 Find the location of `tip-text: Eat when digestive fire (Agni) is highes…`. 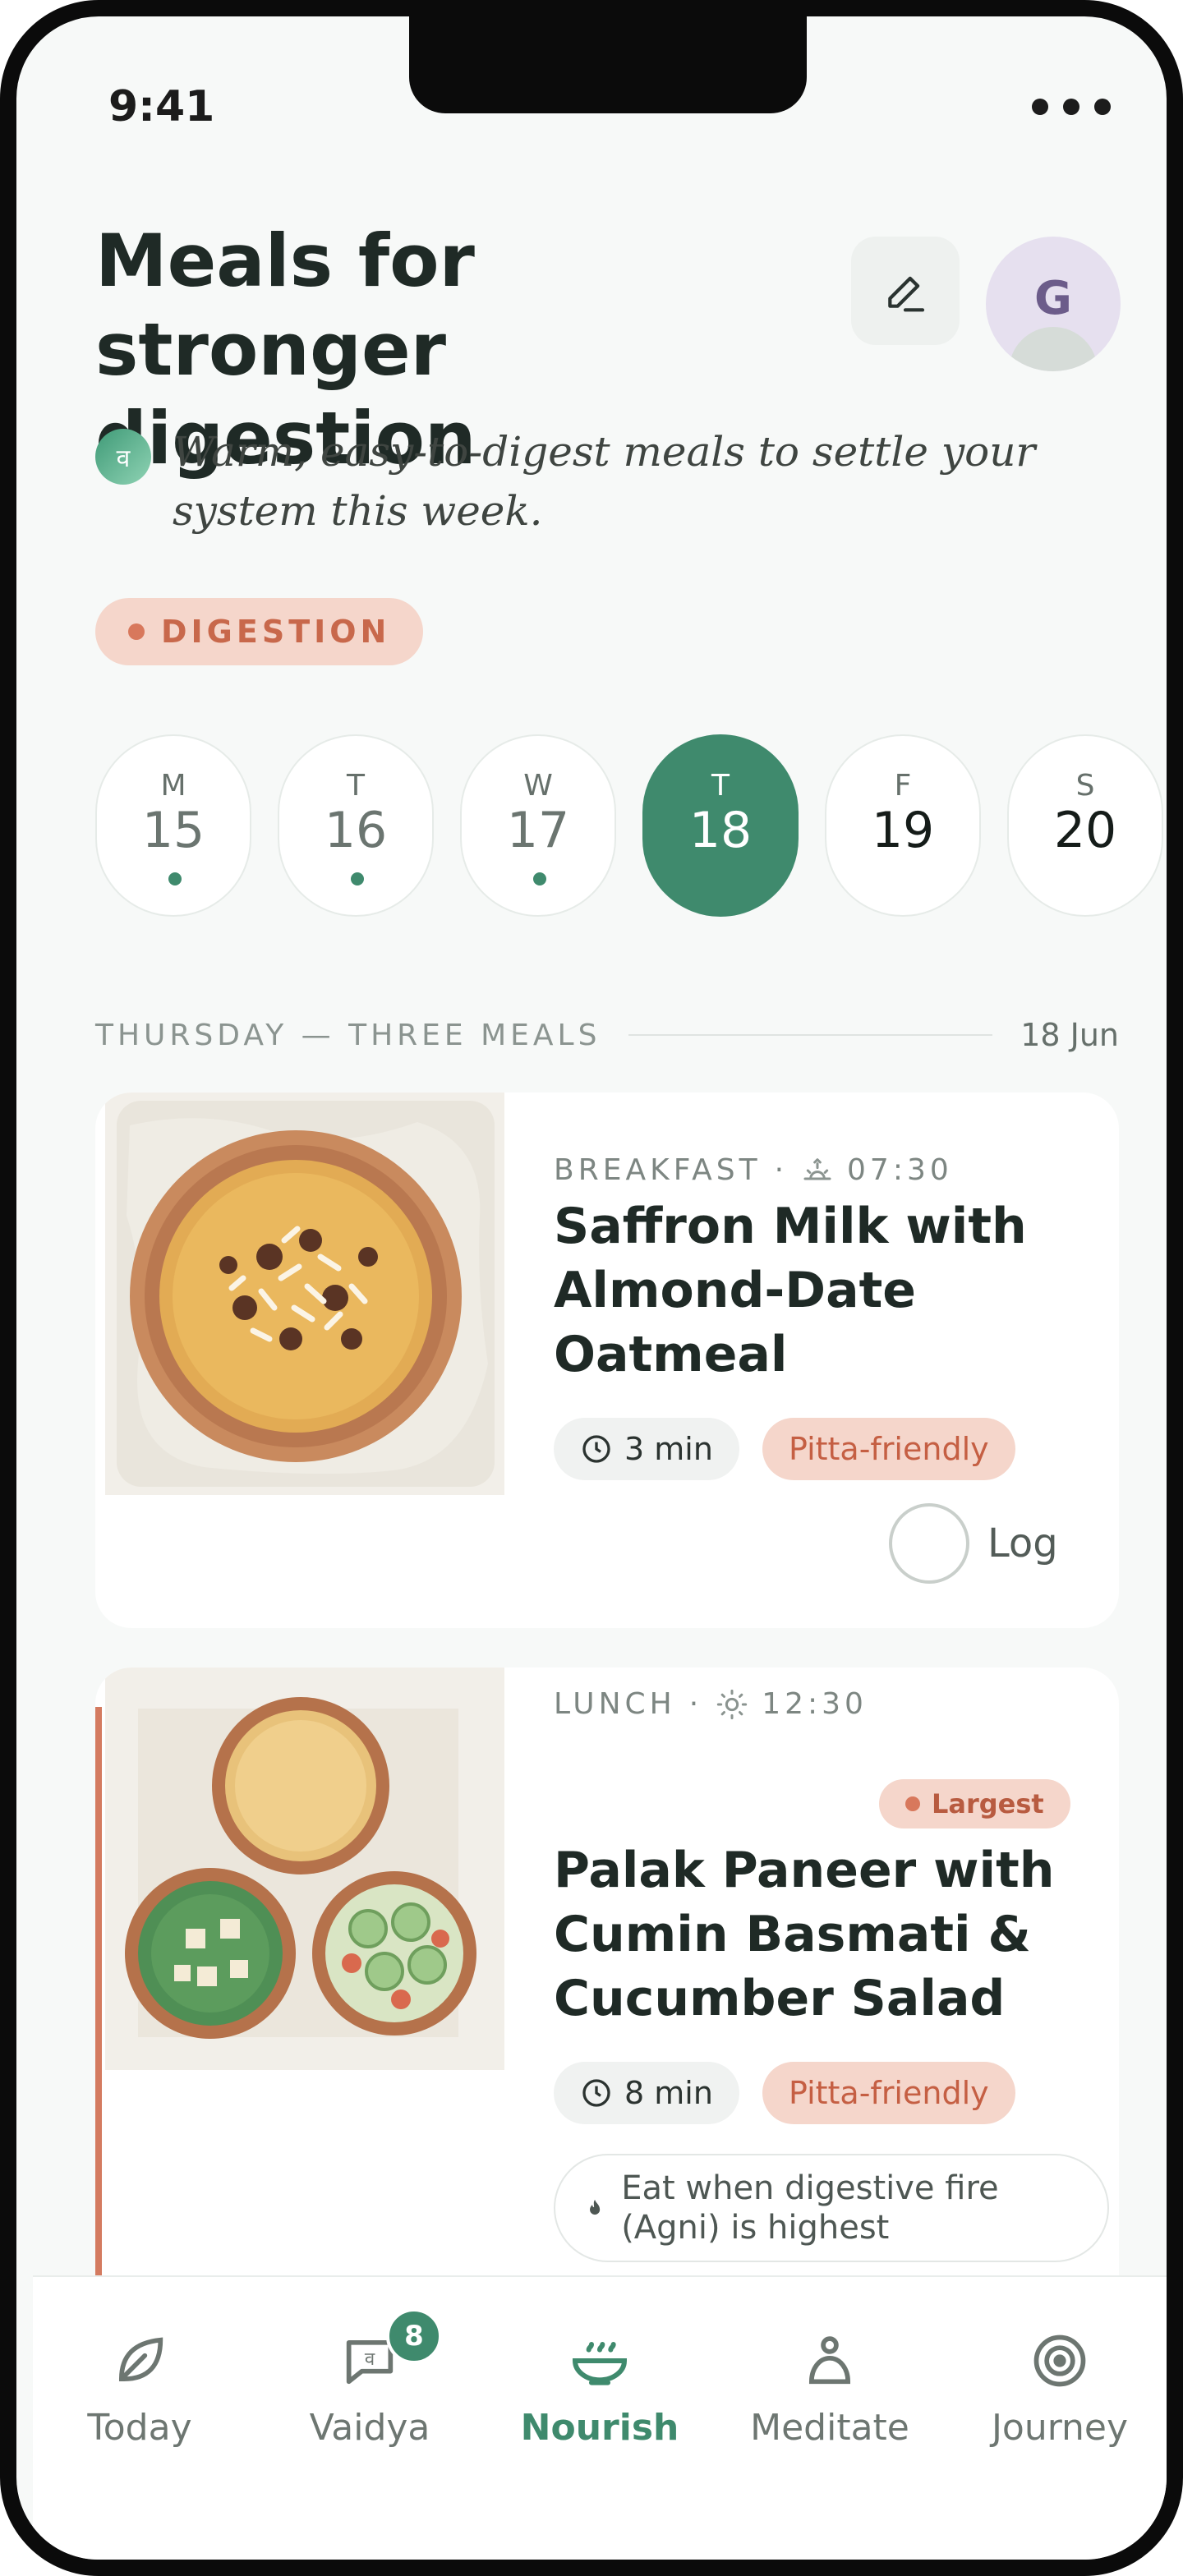

tip-text: Eat when digestive fire (Agni) is highes… is located at coordinates (810, 2208).